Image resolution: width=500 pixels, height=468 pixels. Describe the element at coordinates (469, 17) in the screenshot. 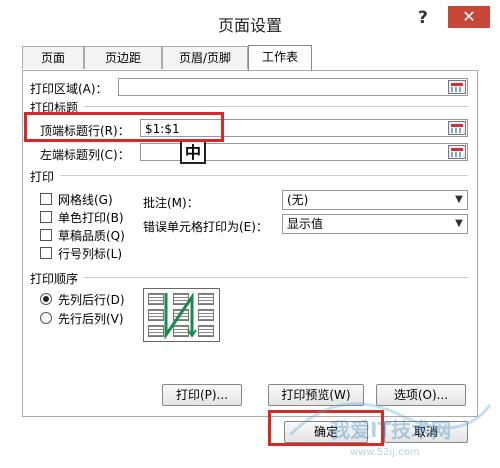

I see `close-button: ✕` at that location.